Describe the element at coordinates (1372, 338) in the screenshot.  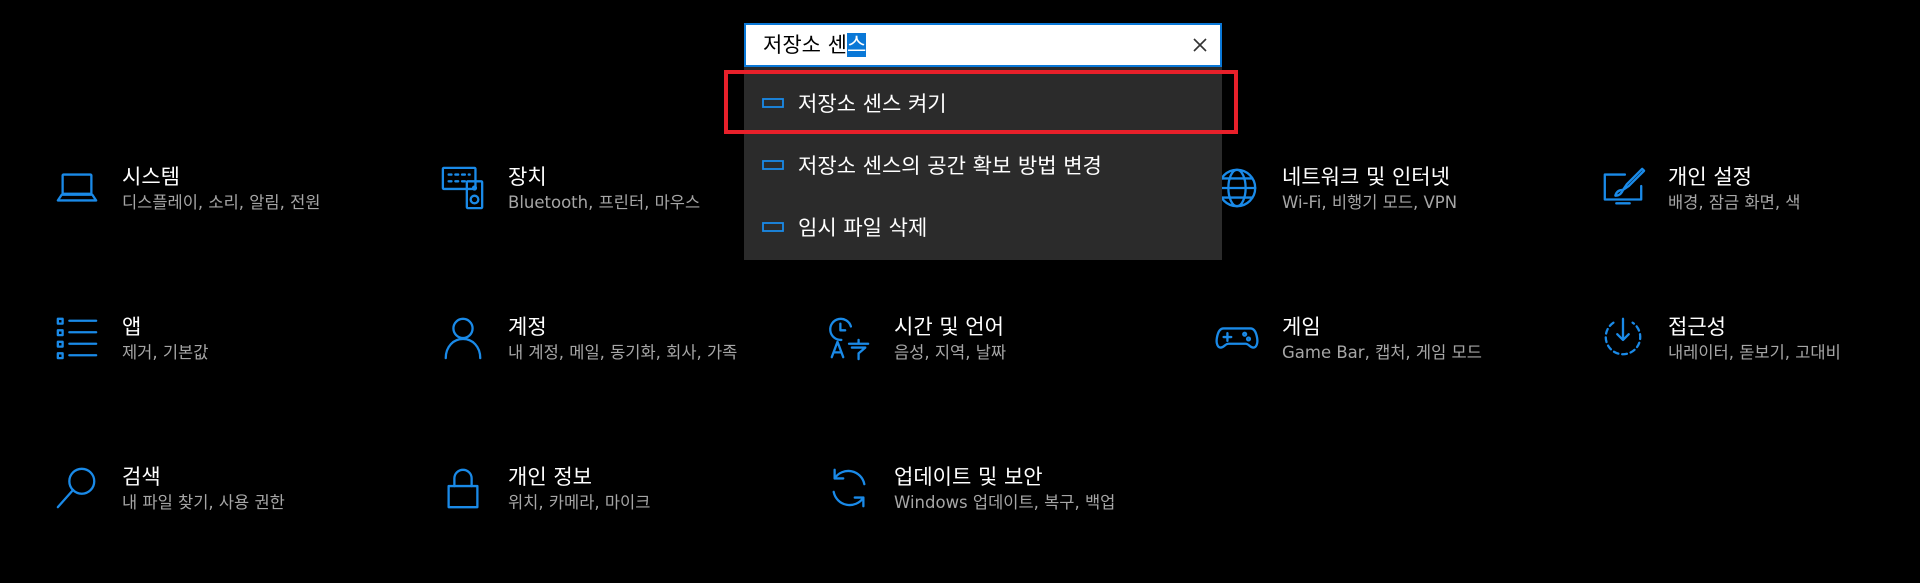
I see `category-gaming: 게임 Game Bar, 캡처, 게임 모드` at that location.